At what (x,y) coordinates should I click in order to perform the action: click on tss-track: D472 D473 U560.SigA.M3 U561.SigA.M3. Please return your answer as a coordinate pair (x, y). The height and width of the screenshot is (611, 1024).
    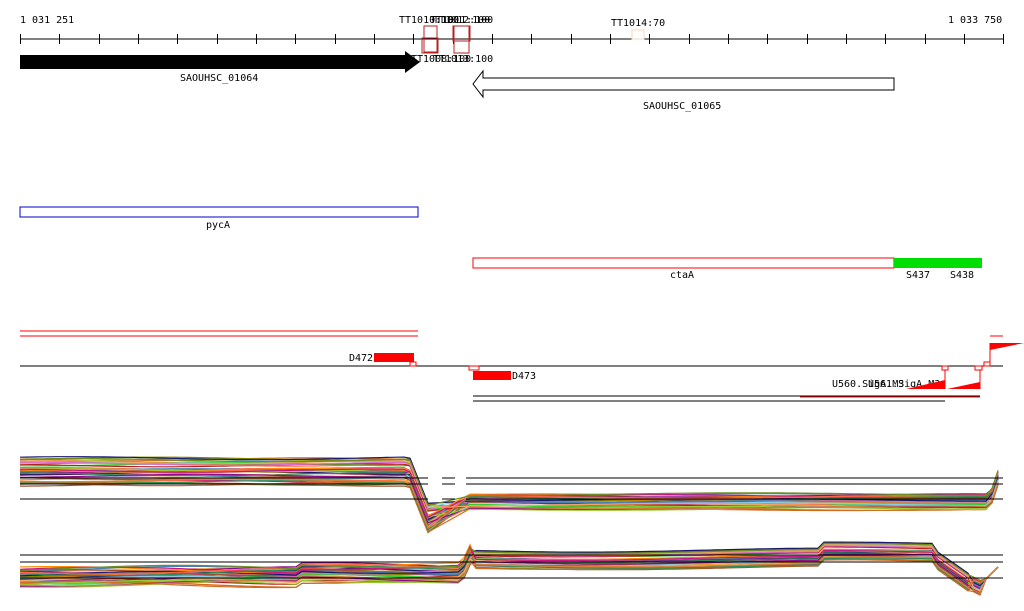
    Looking at the image, I should click on (522, 366).